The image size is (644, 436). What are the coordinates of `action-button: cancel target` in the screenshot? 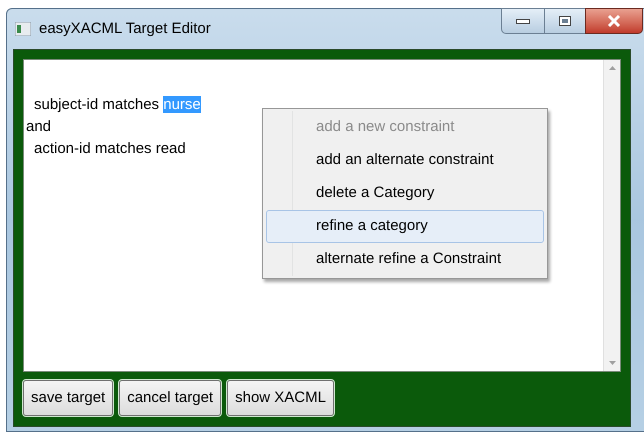 It's located at (170, 398).